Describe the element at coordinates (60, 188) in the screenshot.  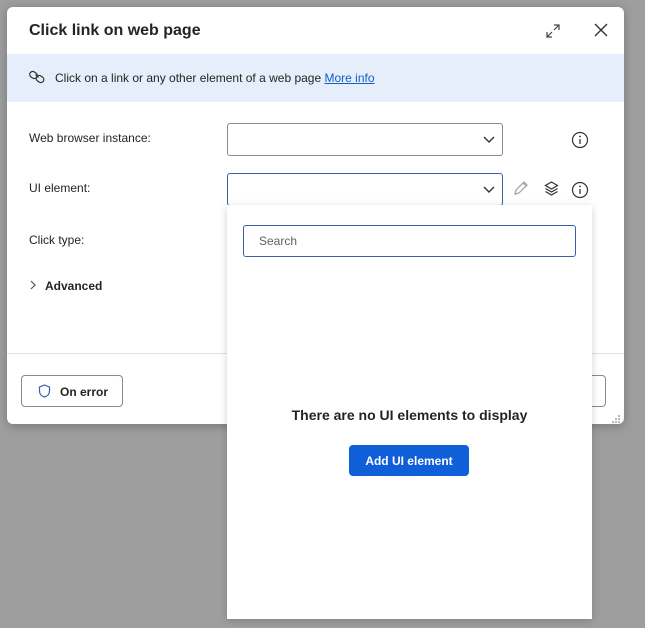
I see `ui-element-label: UI element:` at that location.